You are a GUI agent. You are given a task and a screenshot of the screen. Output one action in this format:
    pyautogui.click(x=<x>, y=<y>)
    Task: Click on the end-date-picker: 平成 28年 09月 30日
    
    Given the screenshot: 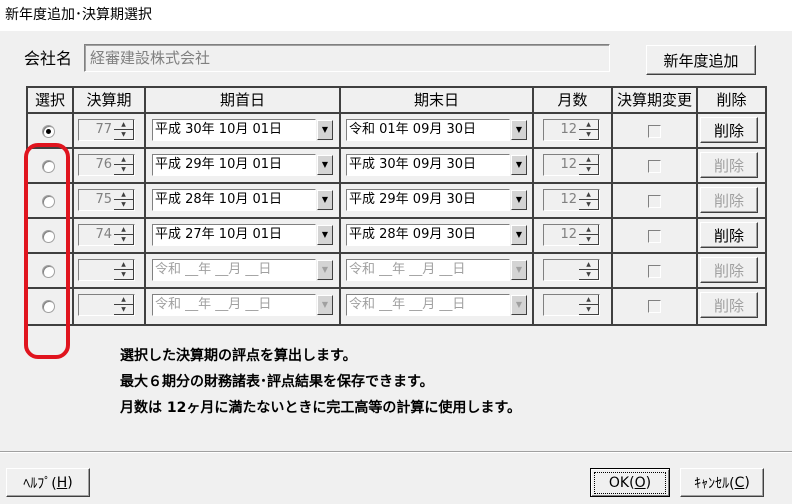 What is the action you would take?
    pyautogui.click(x=428, y=235)
    